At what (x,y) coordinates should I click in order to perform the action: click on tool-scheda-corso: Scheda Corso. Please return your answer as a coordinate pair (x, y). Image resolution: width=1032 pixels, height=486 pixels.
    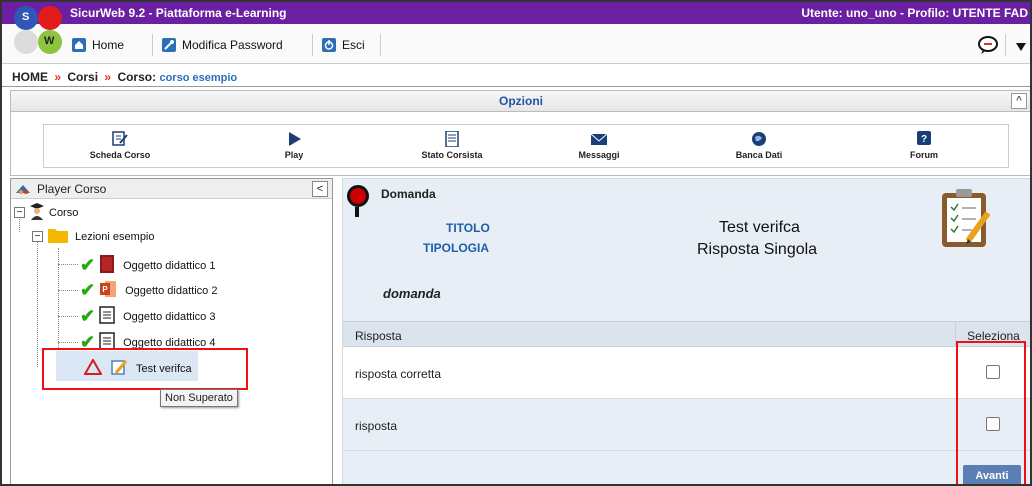
    Looking at the image, I should click on (120, 145).